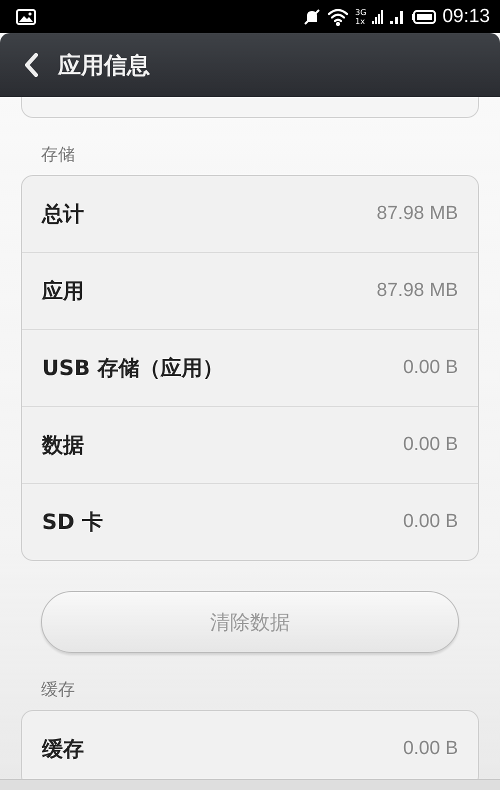 This screenshot has width=500, height=790. I want to click on section-header: 存储, so click(58, 155).